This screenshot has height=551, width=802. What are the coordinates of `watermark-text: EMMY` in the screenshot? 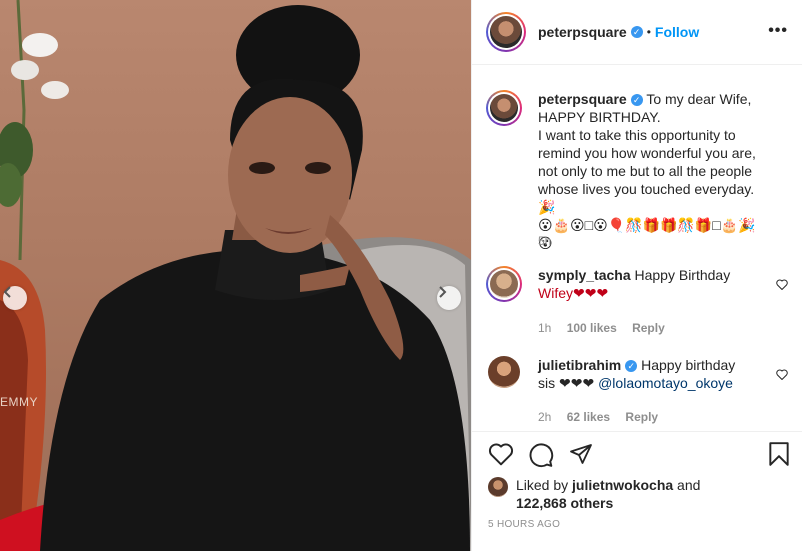 It's located at (19, 402).